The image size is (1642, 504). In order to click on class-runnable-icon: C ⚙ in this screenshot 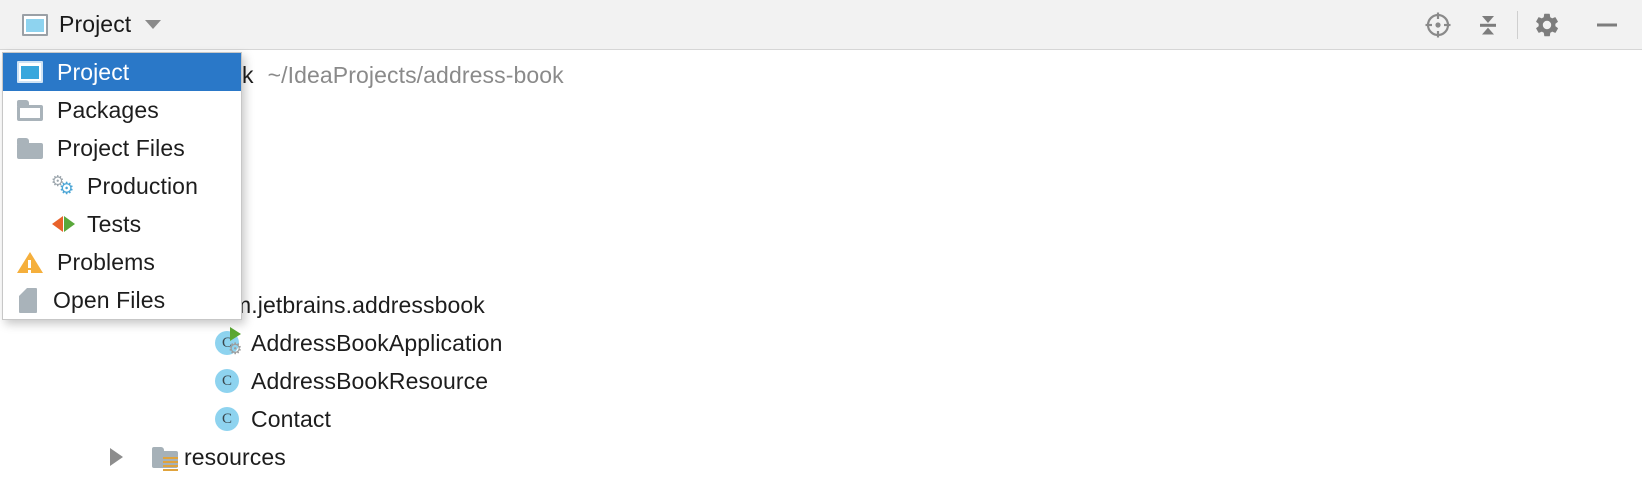, I will do `click(228, 342)`.